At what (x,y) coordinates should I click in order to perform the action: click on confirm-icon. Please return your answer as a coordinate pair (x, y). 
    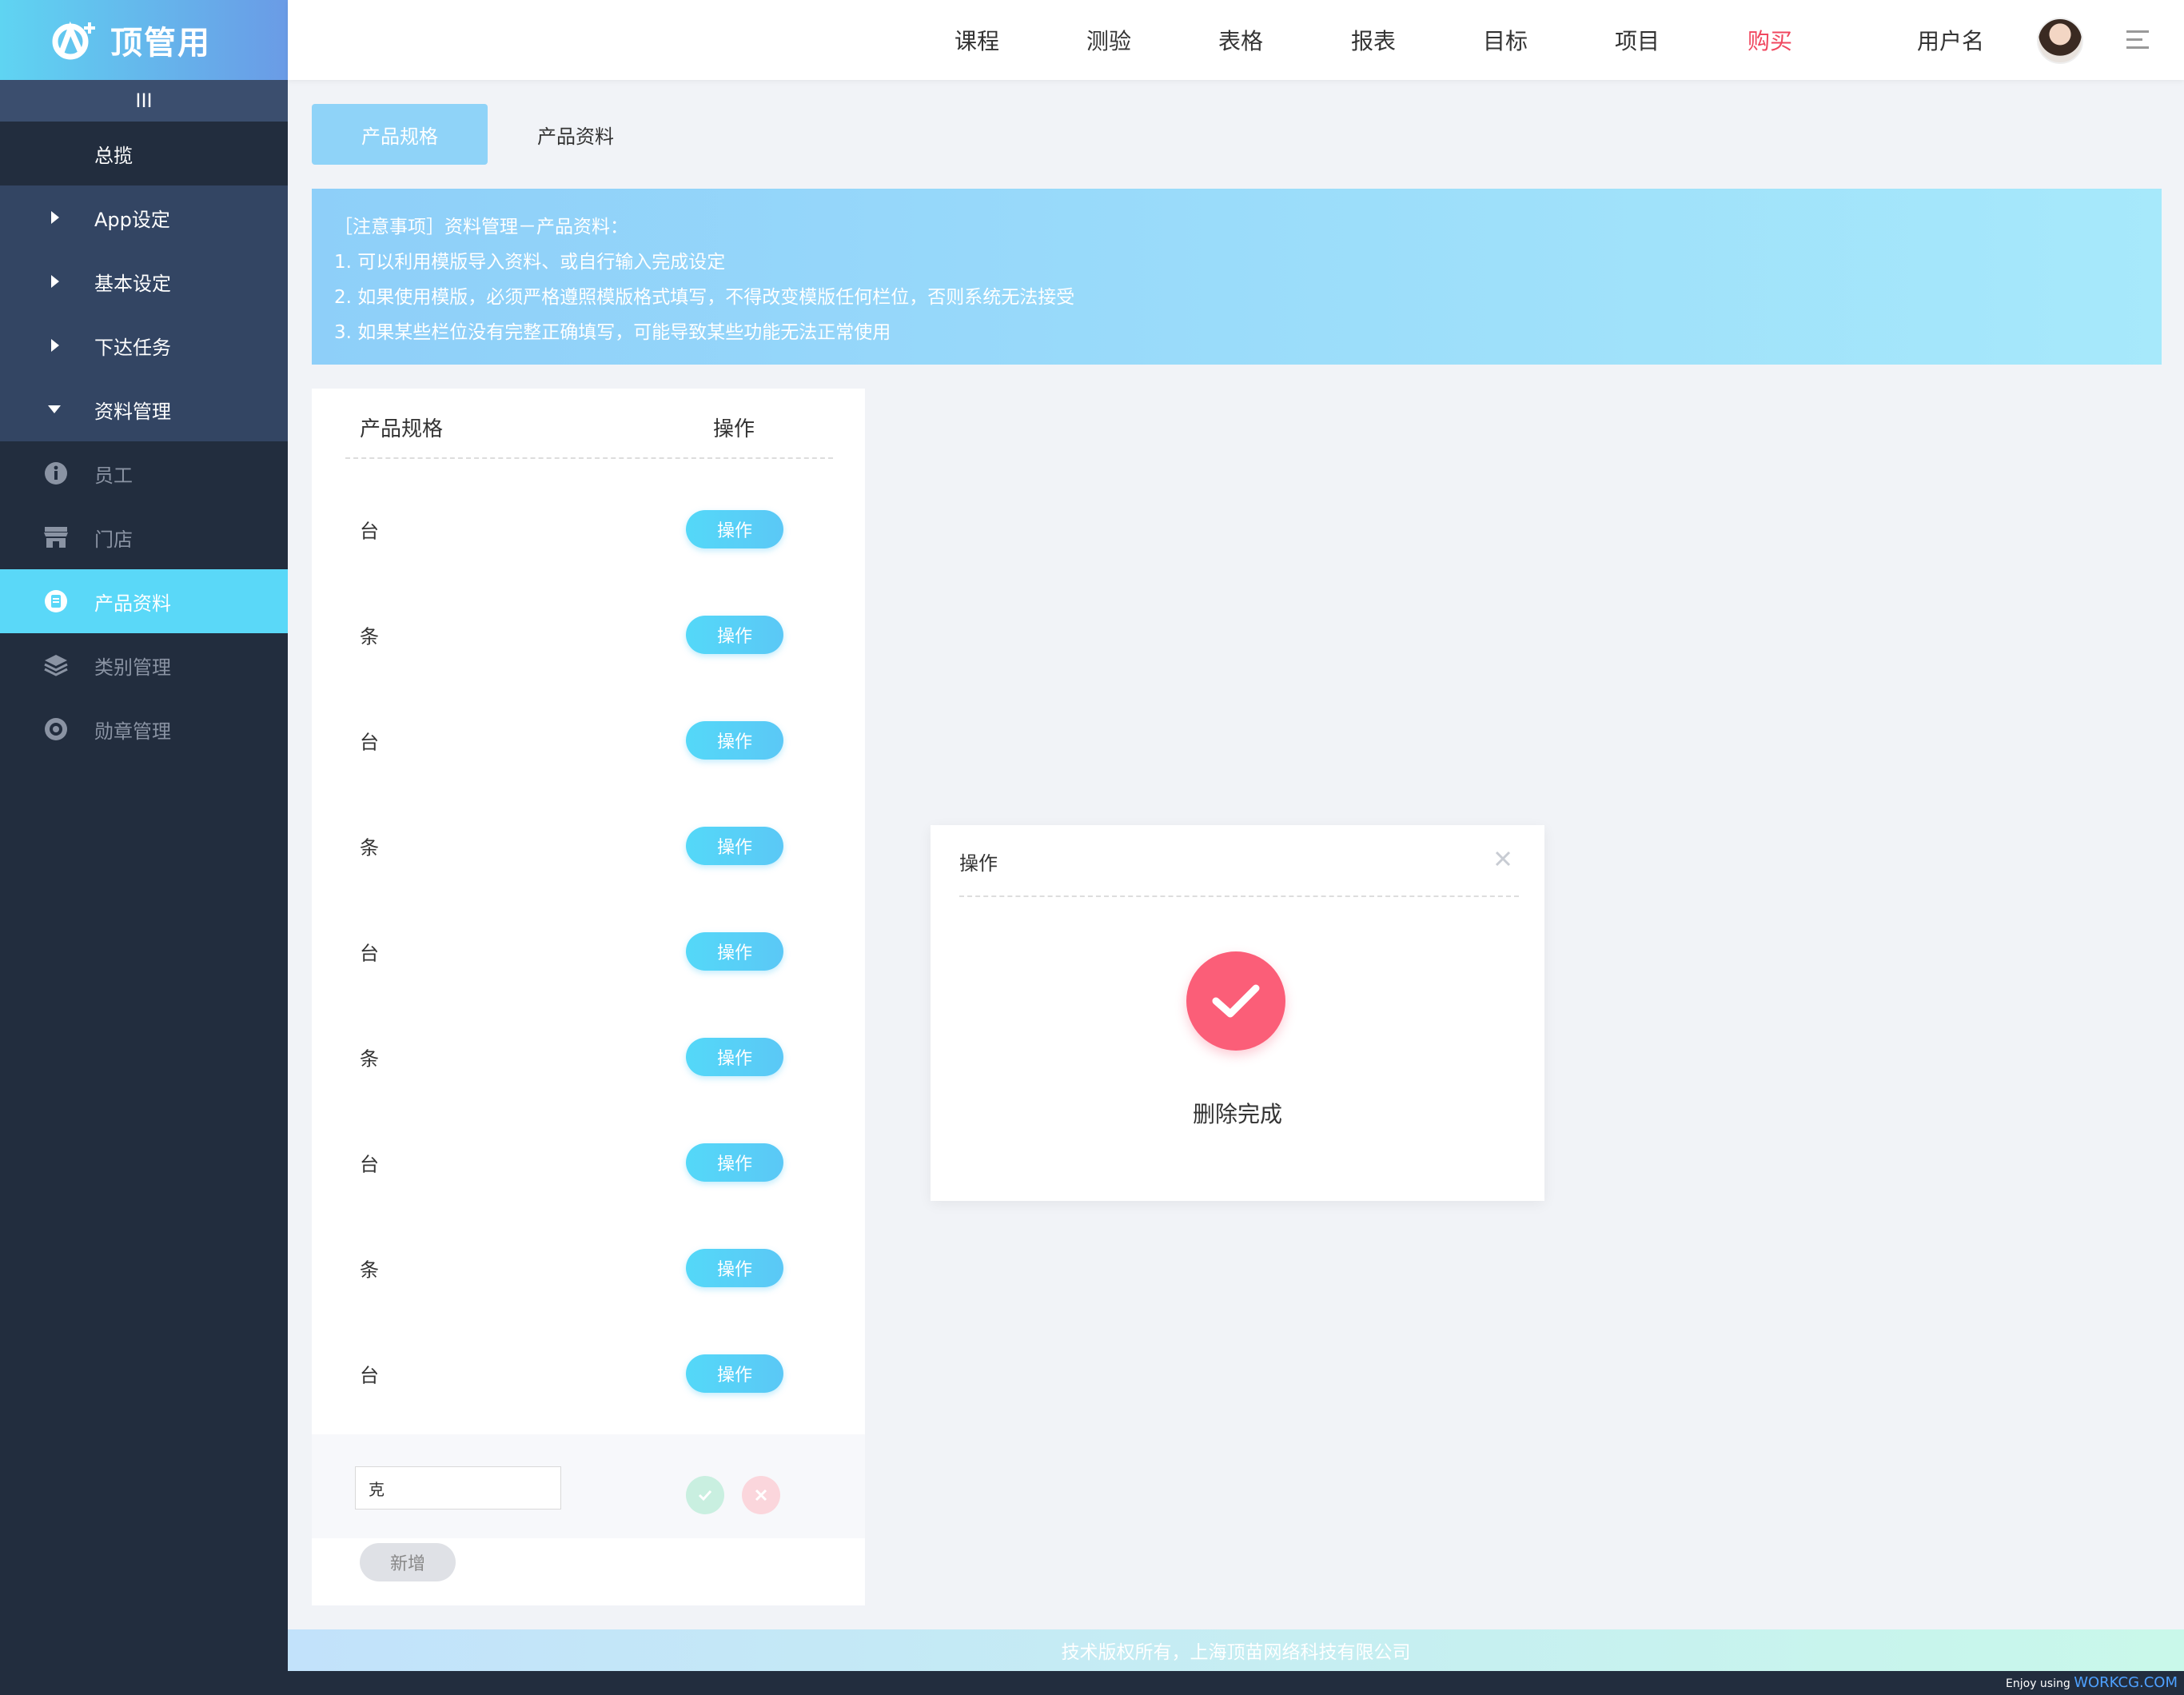
    Looking at the image, I should click on (705, 1495).